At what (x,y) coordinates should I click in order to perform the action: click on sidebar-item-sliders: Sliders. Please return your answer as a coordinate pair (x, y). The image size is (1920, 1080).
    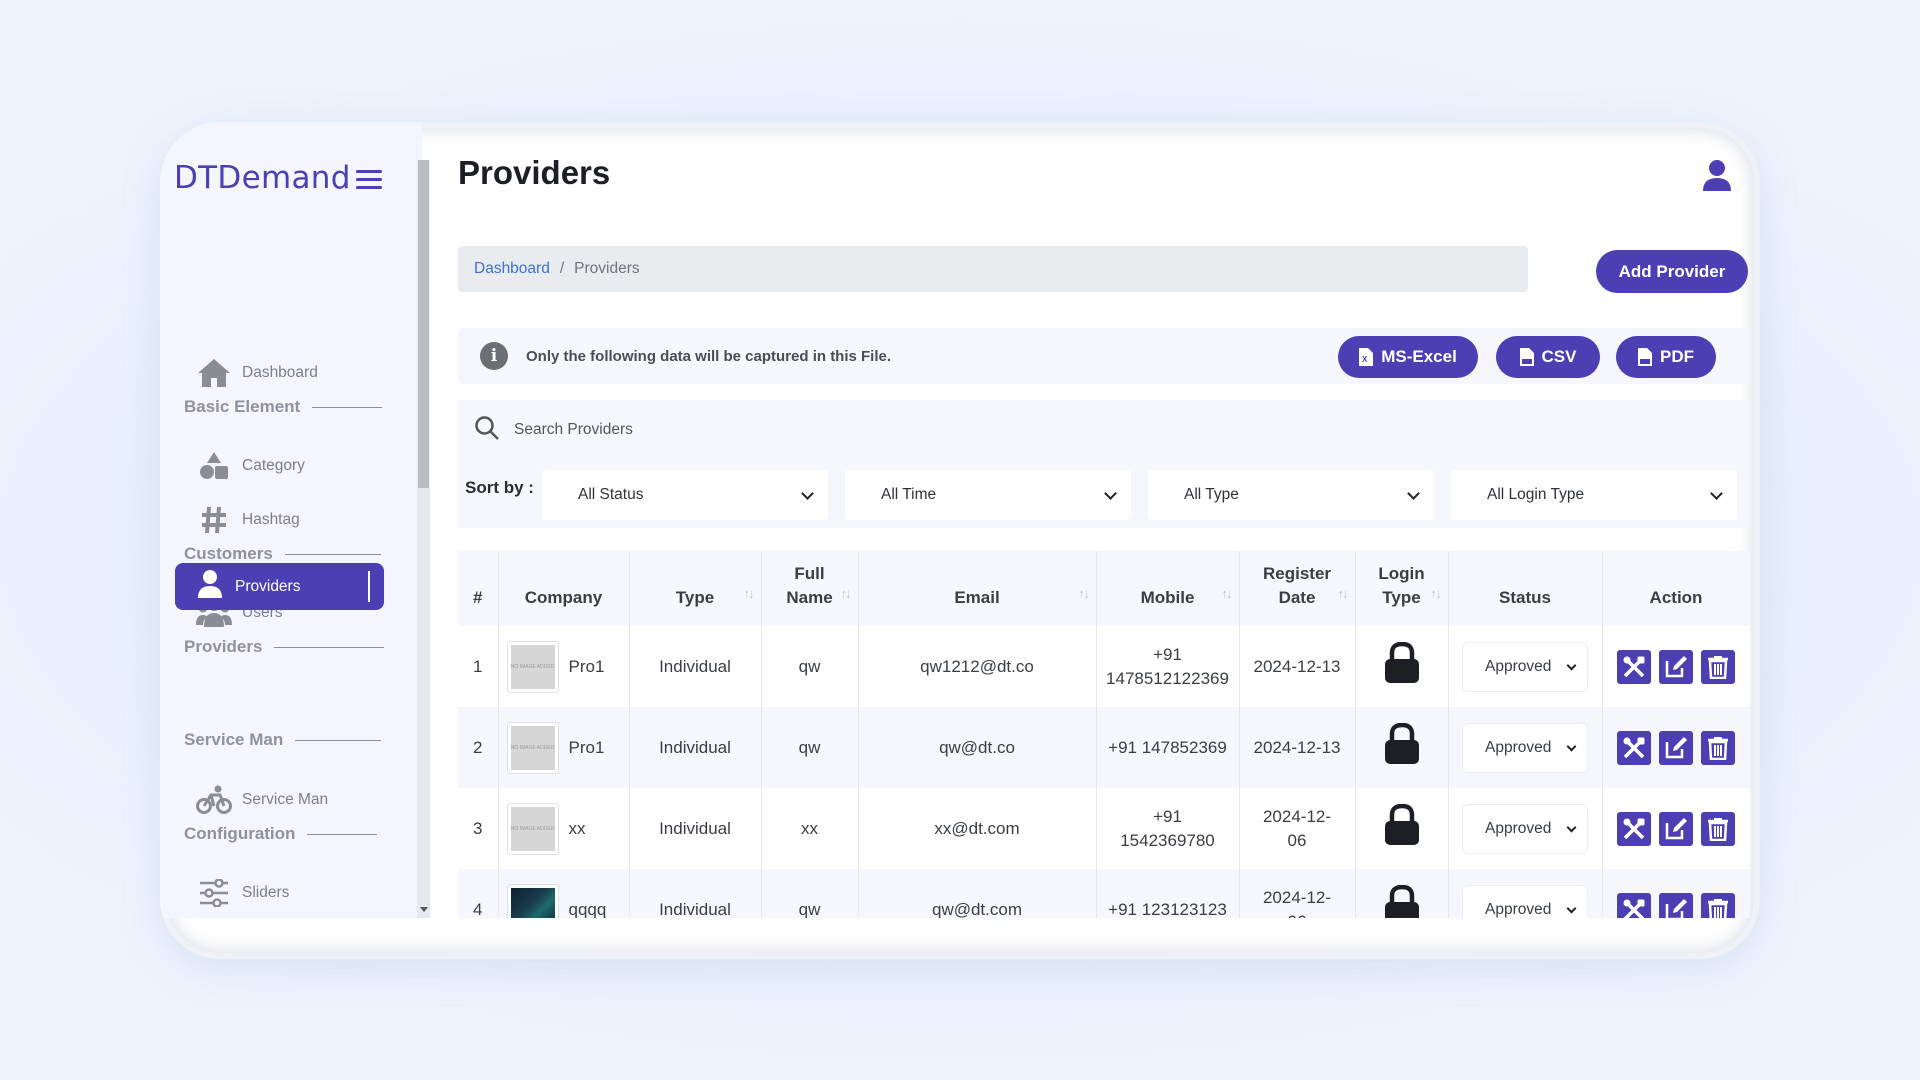
    Looking at the image, I should click on (242, 893).